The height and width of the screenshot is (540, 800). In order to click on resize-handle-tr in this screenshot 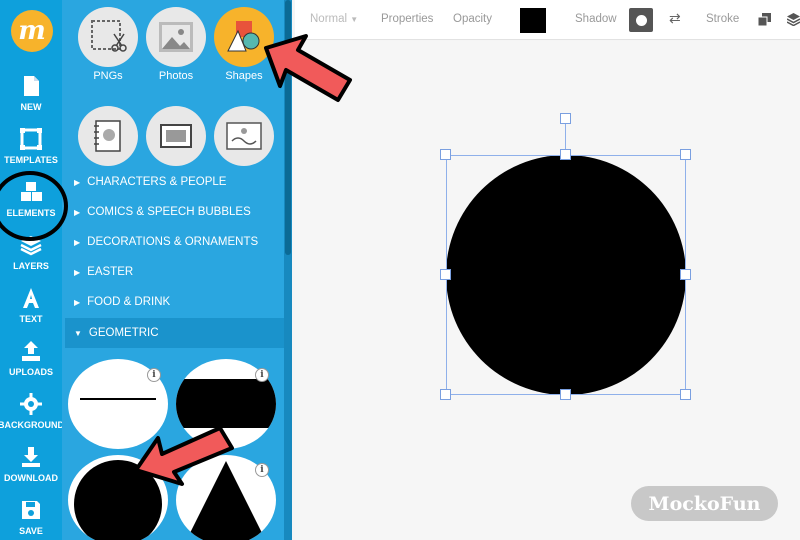, I will do `click(685, 154)`.